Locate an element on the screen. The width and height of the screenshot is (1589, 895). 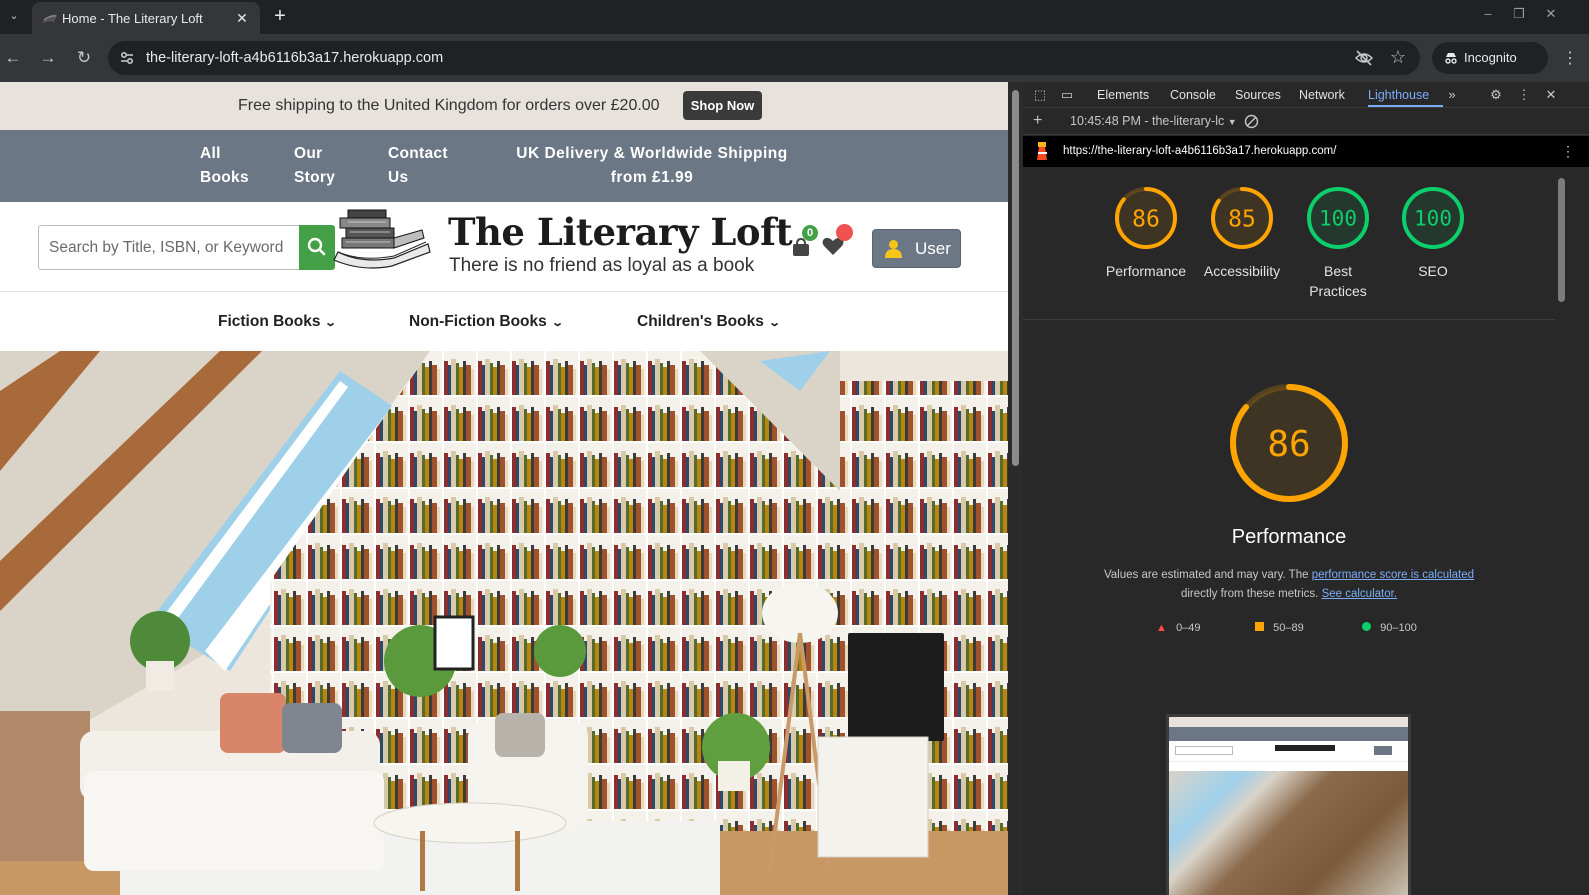
page-screenshot-thumbnail is located at coordinates (1288, 804).